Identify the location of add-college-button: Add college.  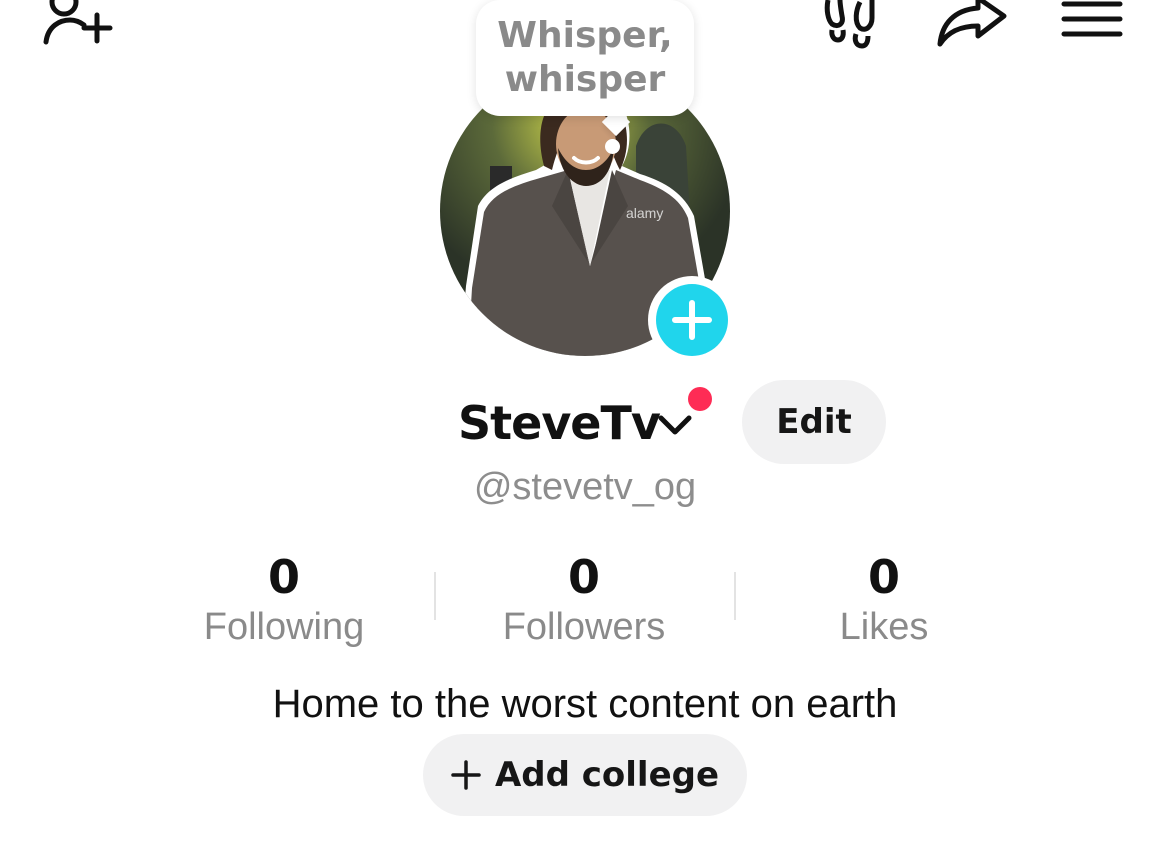
(585, 775).